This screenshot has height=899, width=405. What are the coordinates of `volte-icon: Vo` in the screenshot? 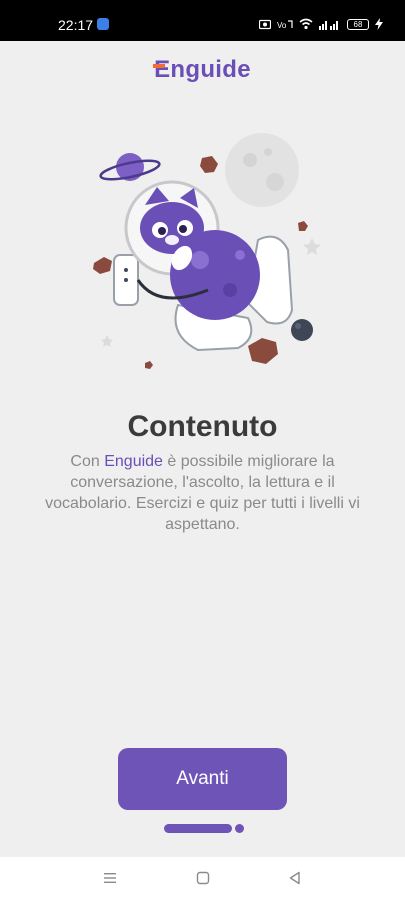 It's located at (285, 24).